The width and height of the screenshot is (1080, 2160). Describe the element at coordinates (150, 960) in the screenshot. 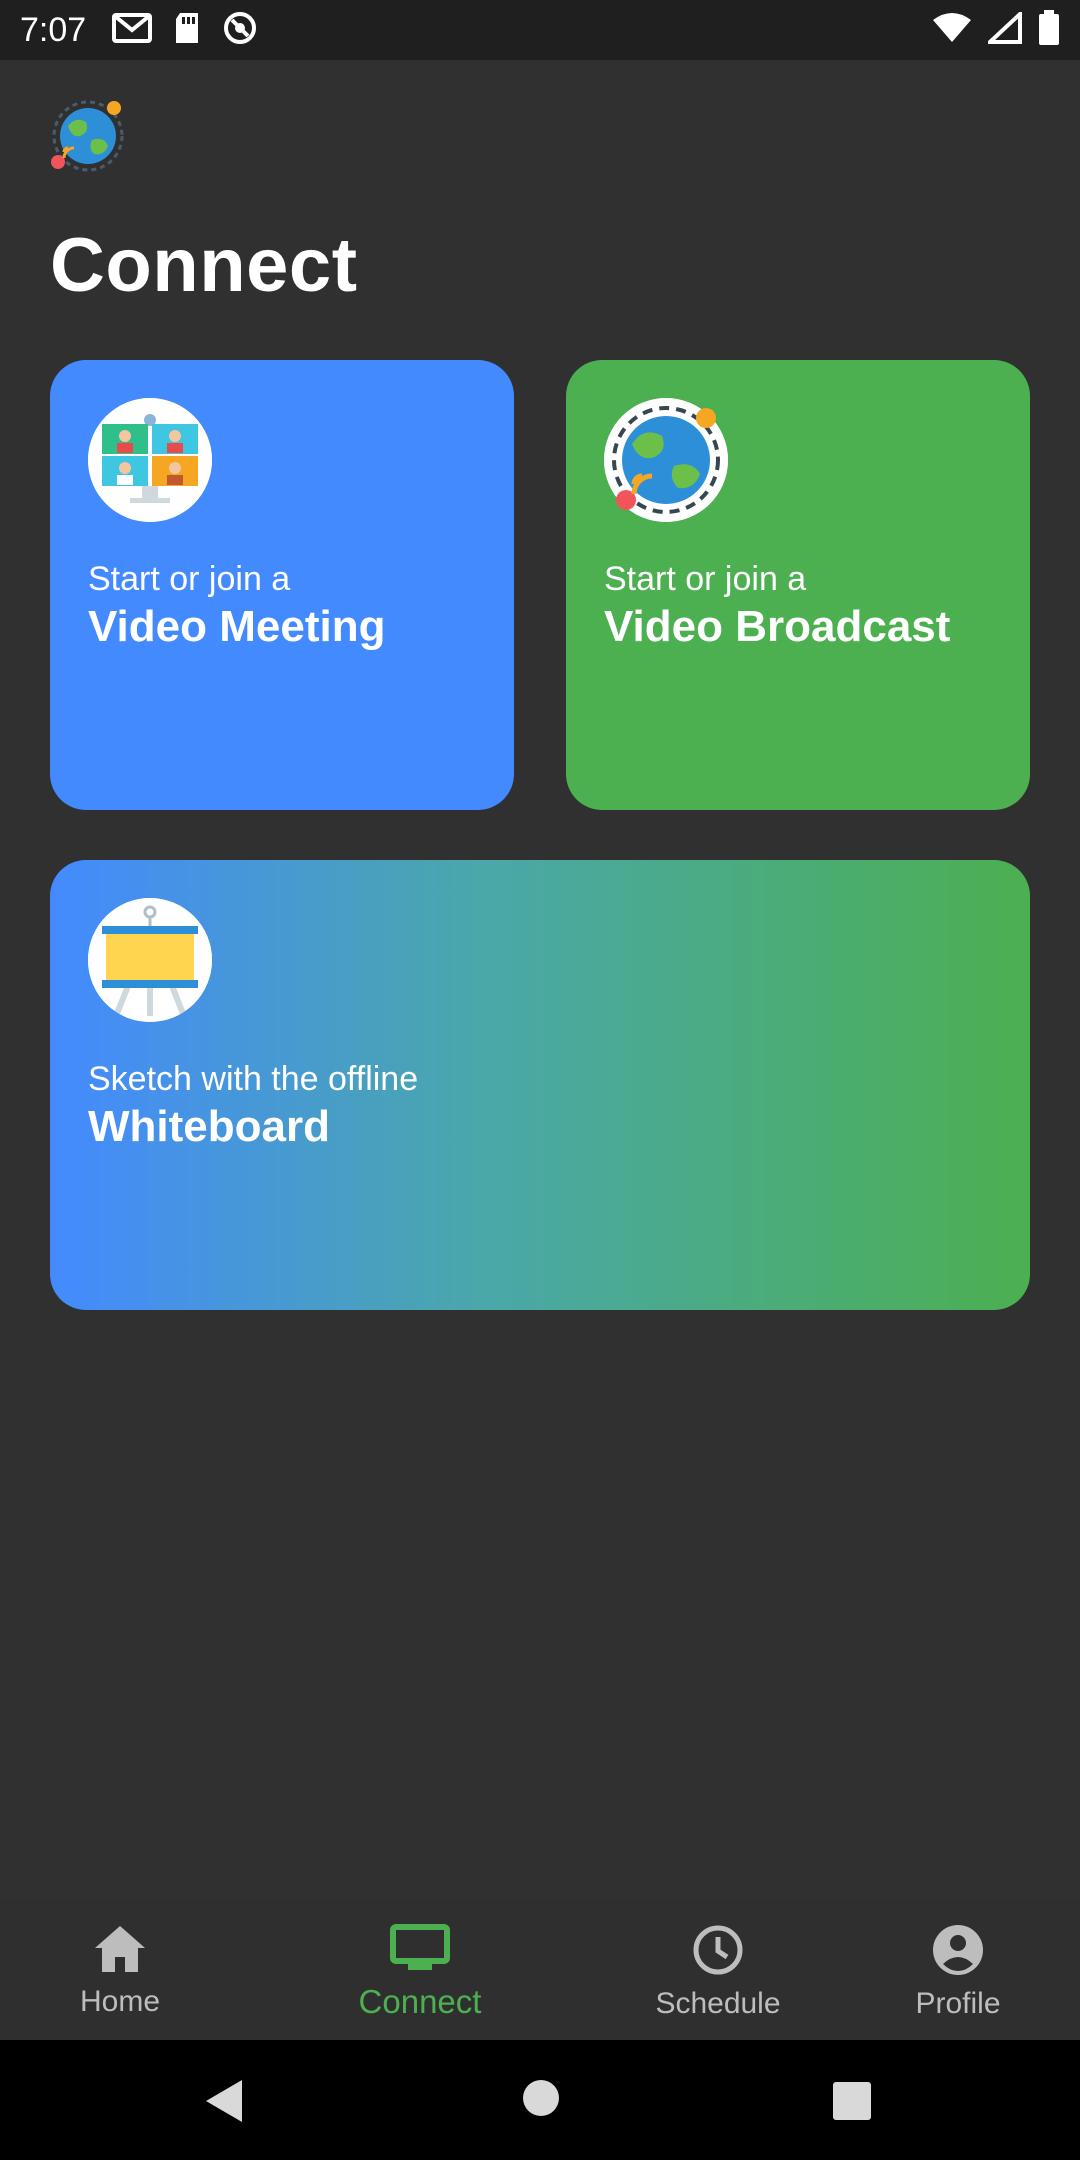

I see `whiteboard-icon` at that location.